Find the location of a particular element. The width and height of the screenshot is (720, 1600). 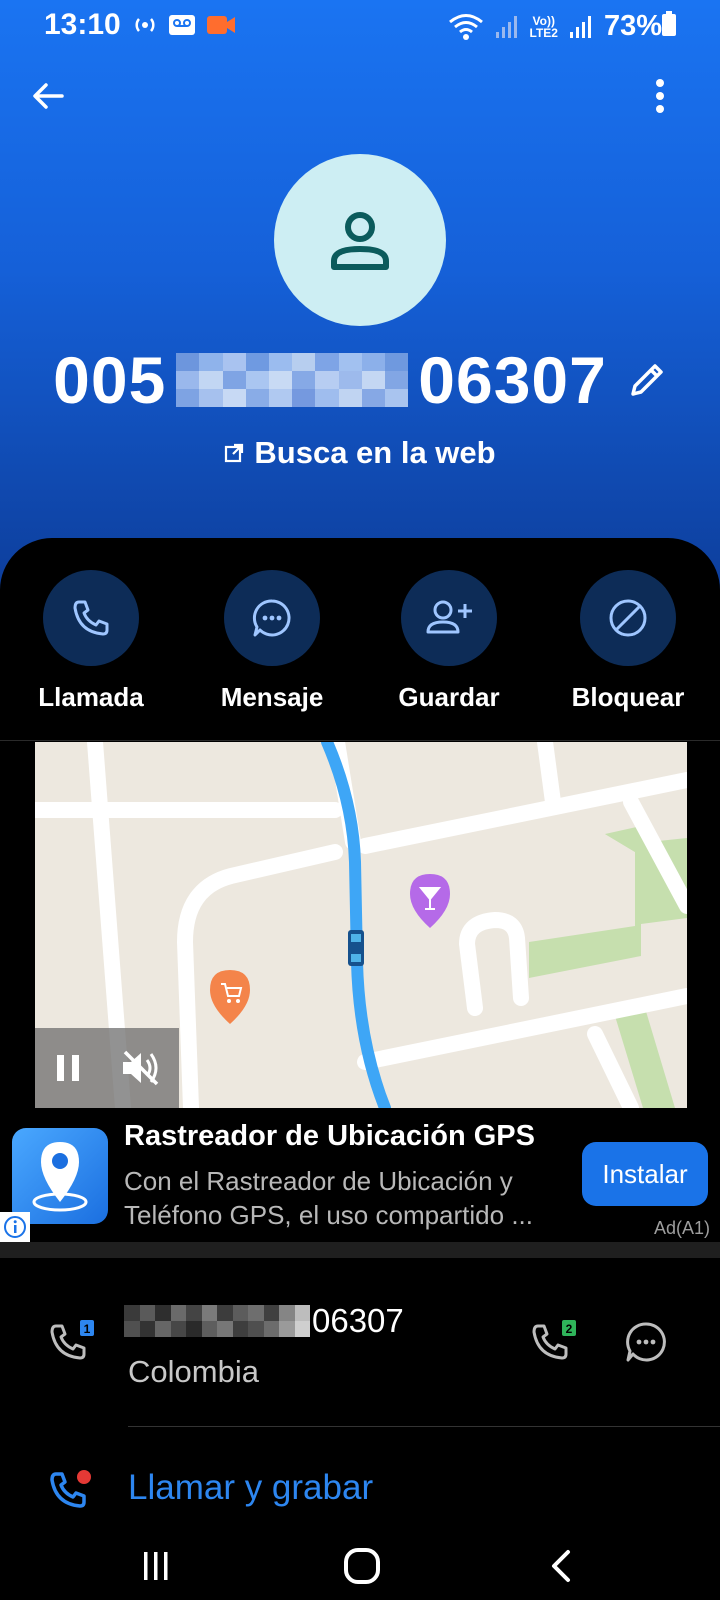

location-pin-icon is located at coordinates (60, 1177).